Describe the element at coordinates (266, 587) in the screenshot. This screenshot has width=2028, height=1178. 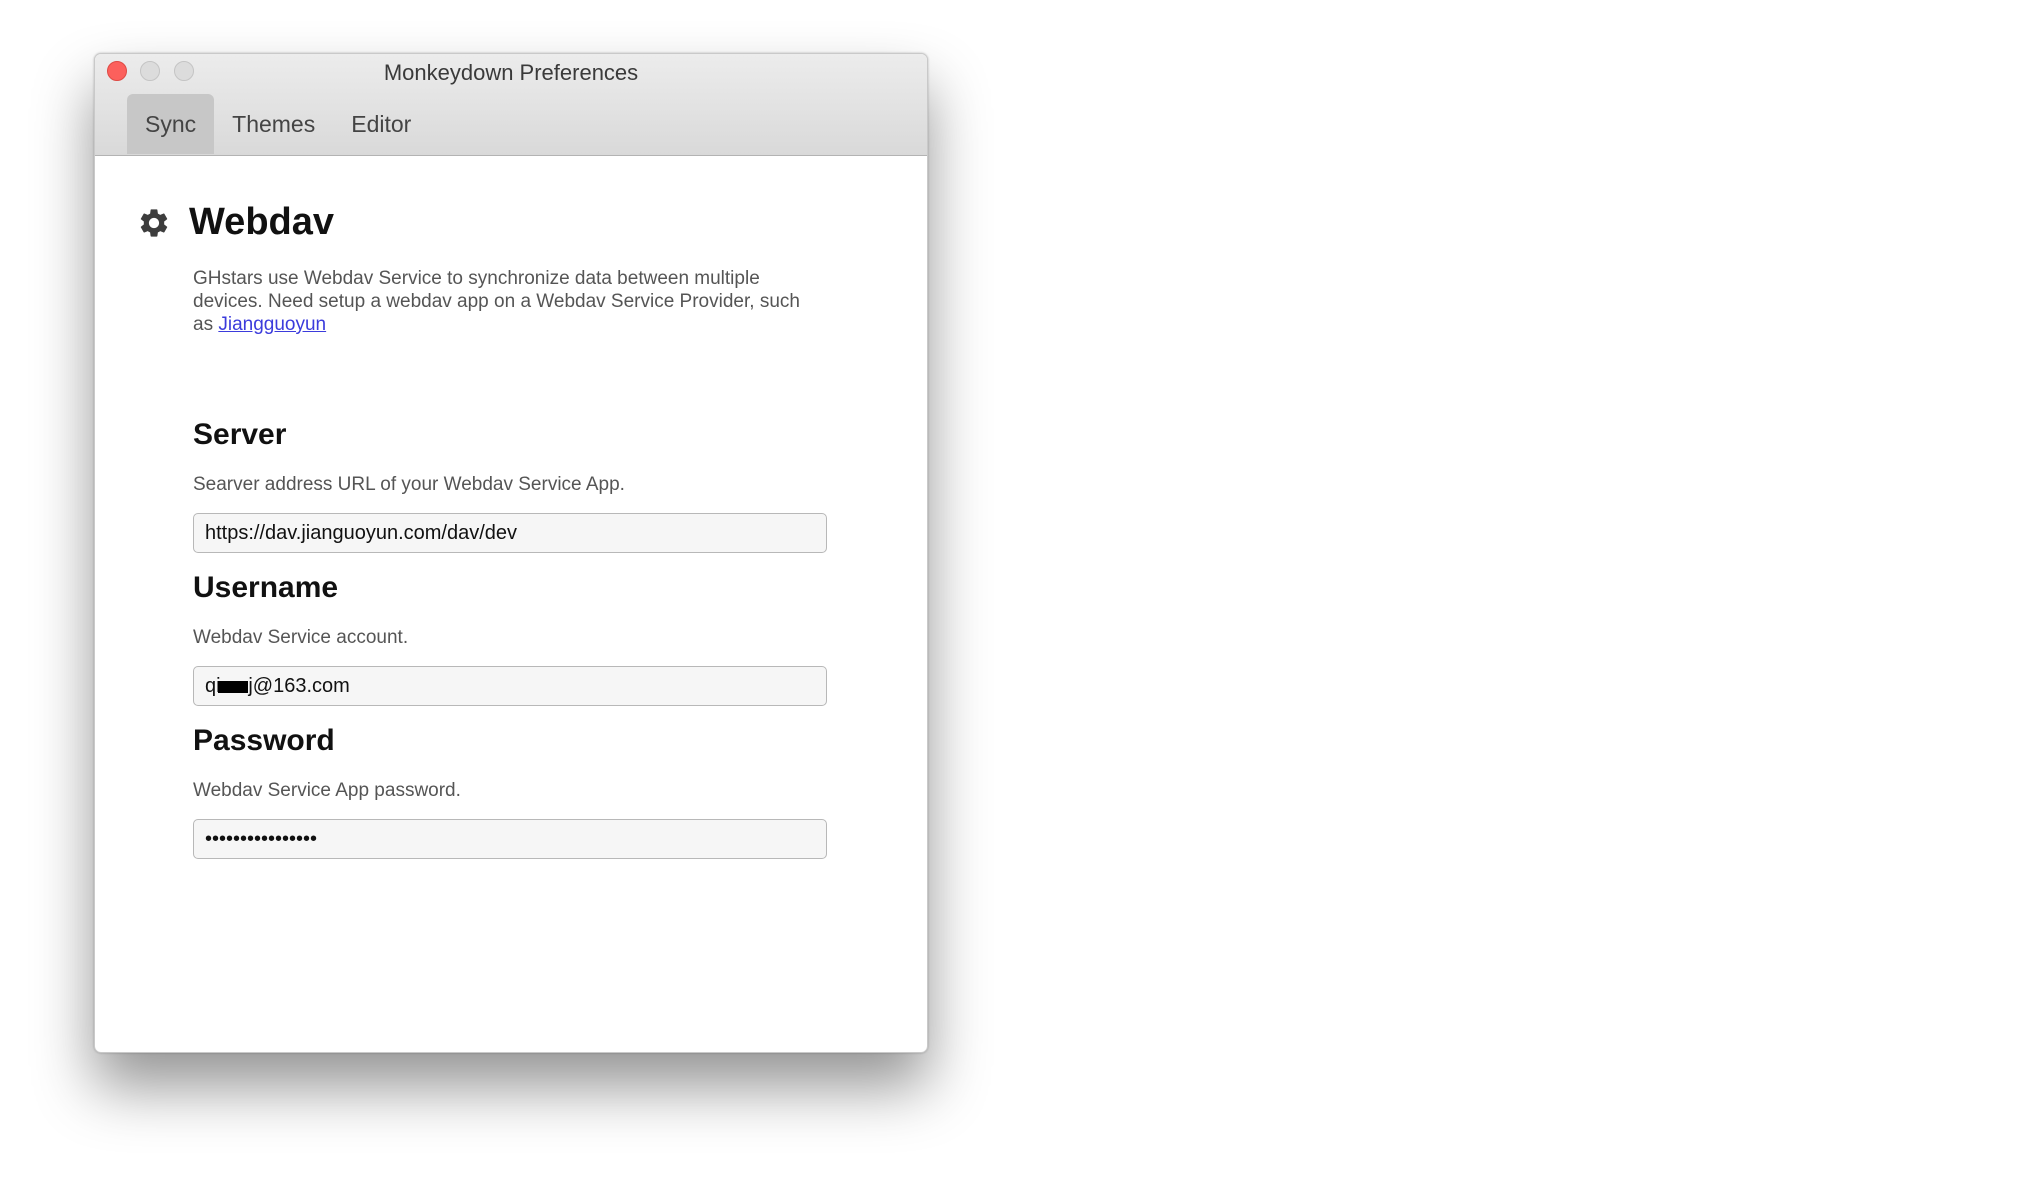
I see `username-title: Username` at that location.